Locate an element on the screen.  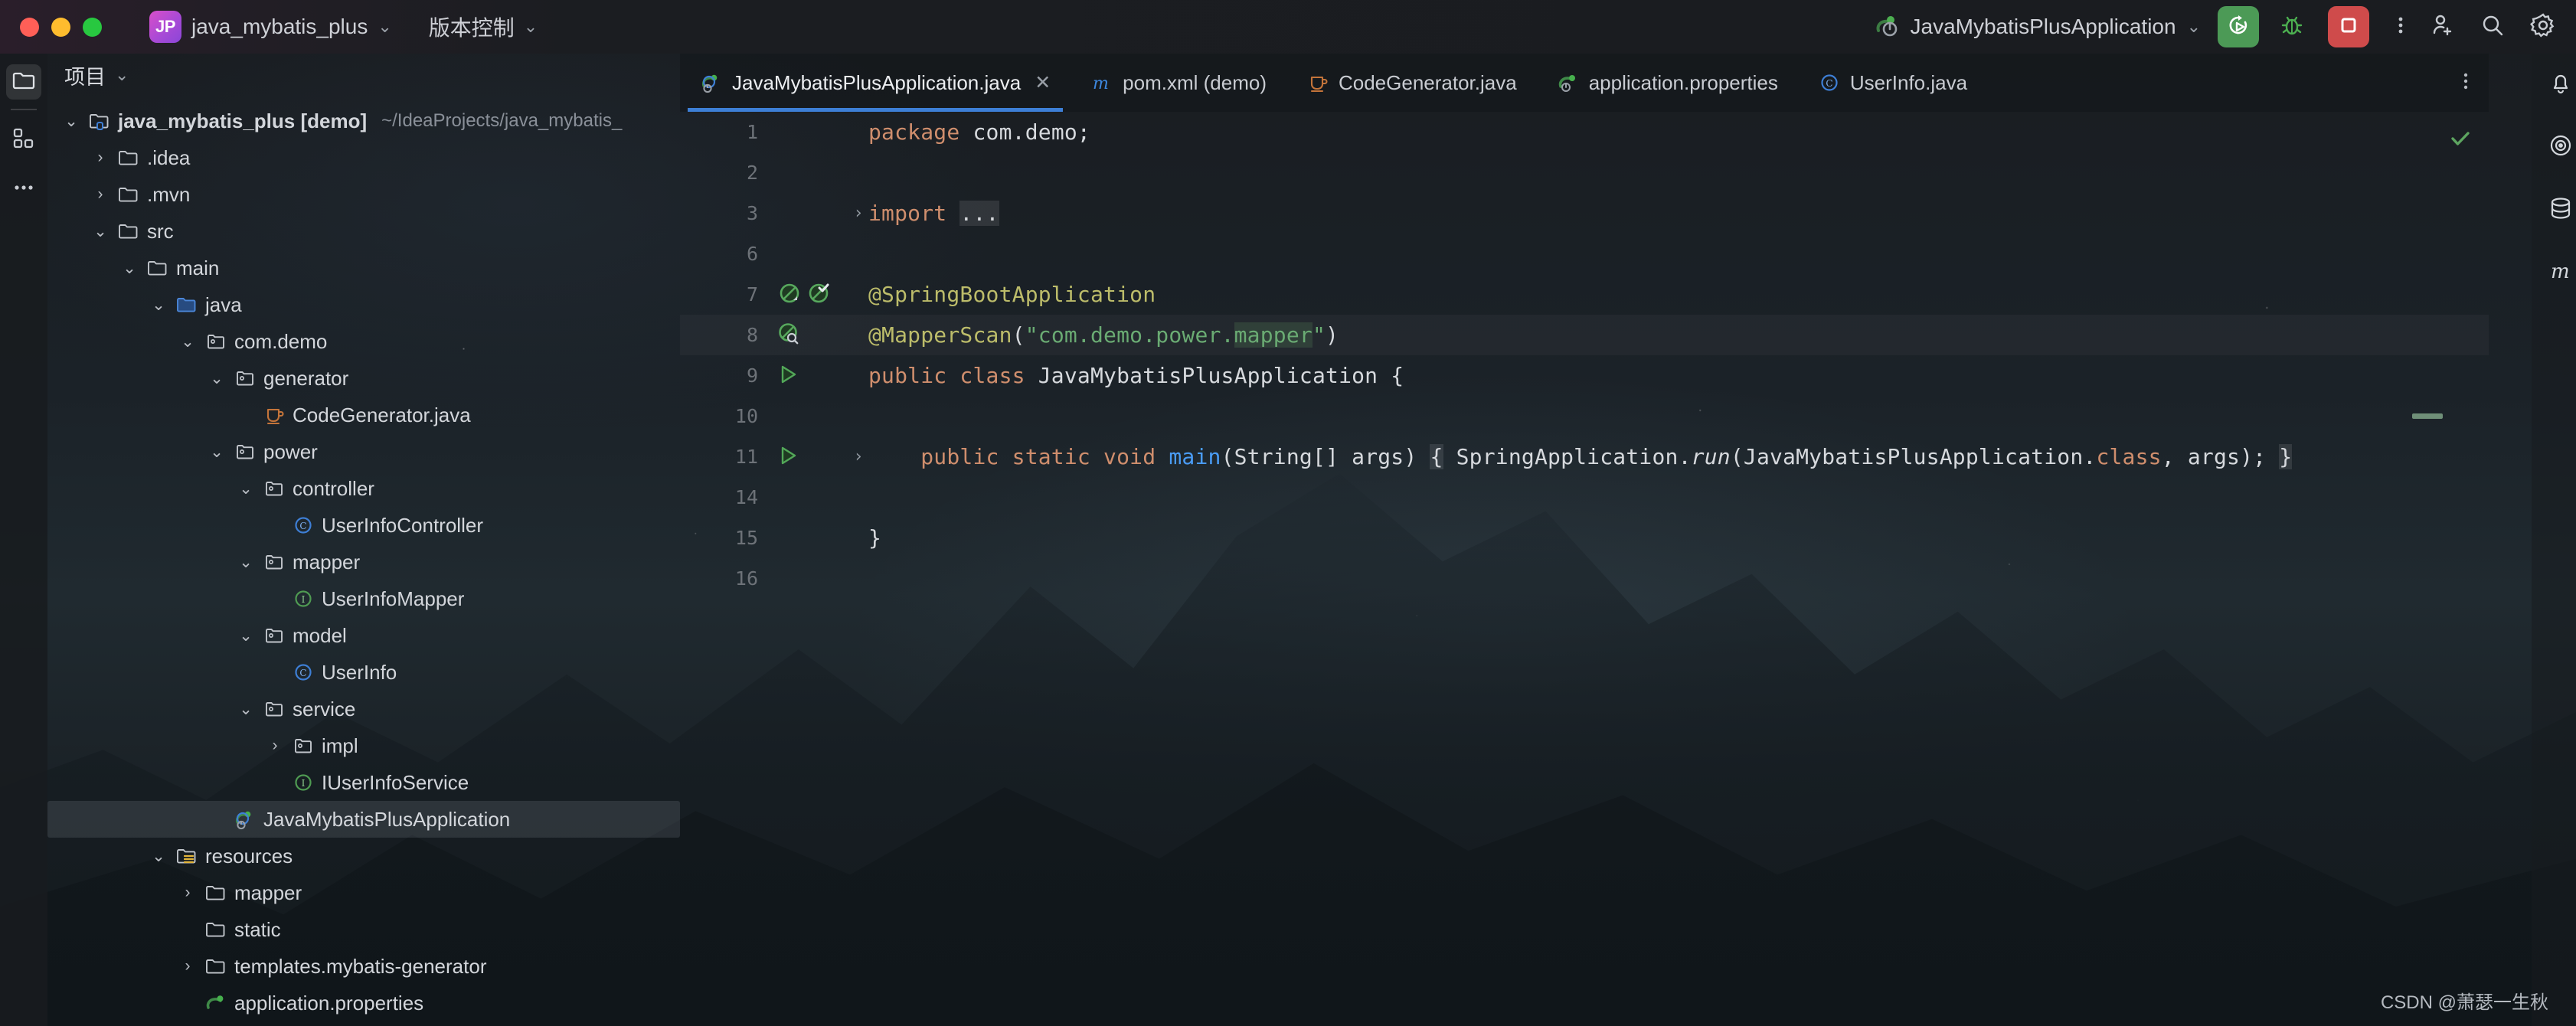
project-panel-header: 项目 ⌄ is located at coordinates (363, 75).